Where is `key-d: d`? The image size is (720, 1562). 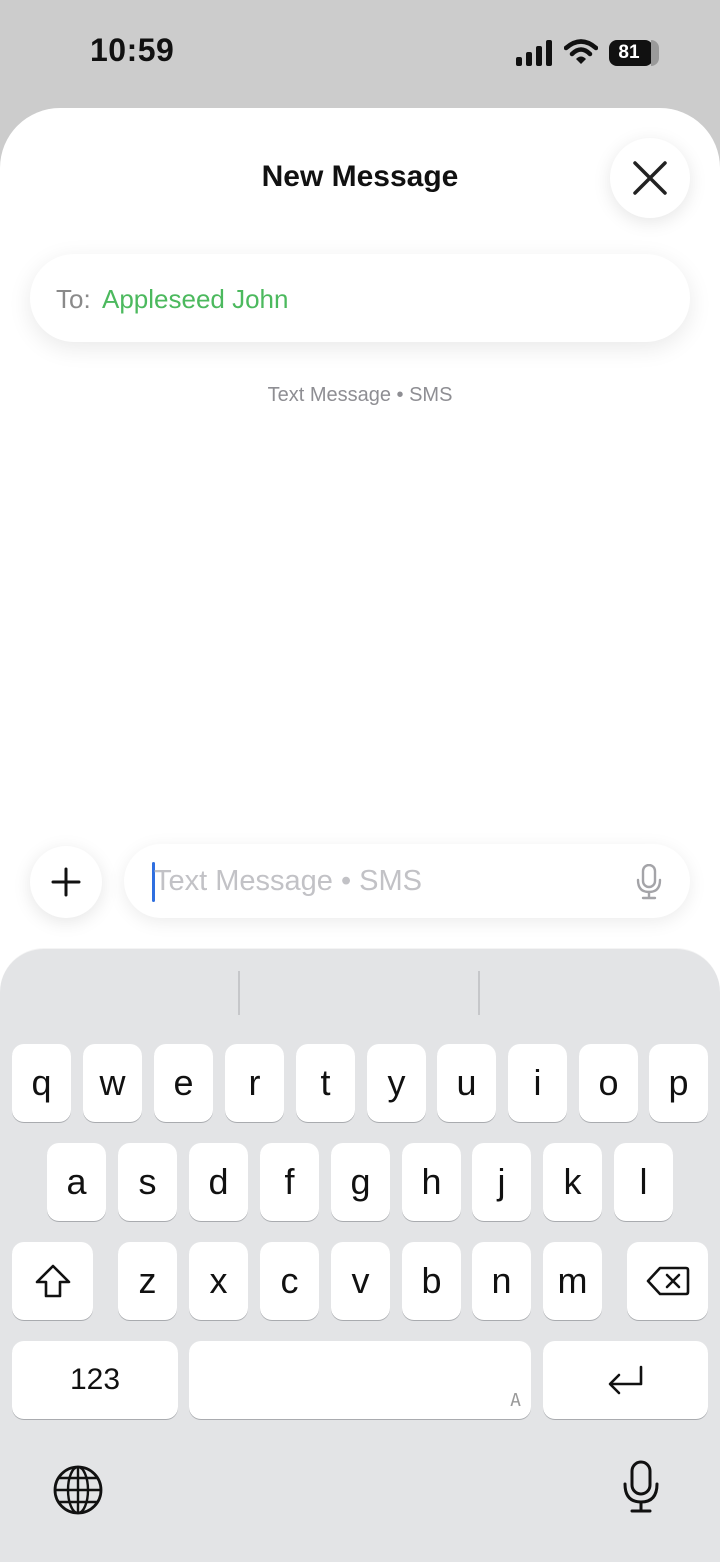 key-d: d is located at coordinates (218, 1182).